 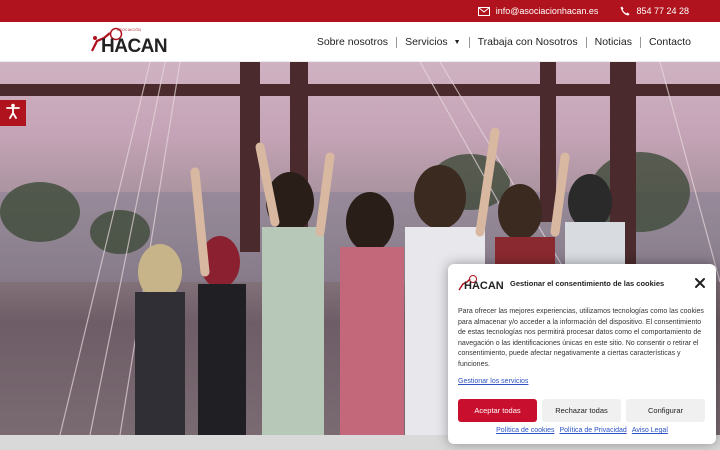 What do you see at coordinates (134, 46) in the screenshot?
I see `logo-text: HACAN` at bounding box center [134, 46].